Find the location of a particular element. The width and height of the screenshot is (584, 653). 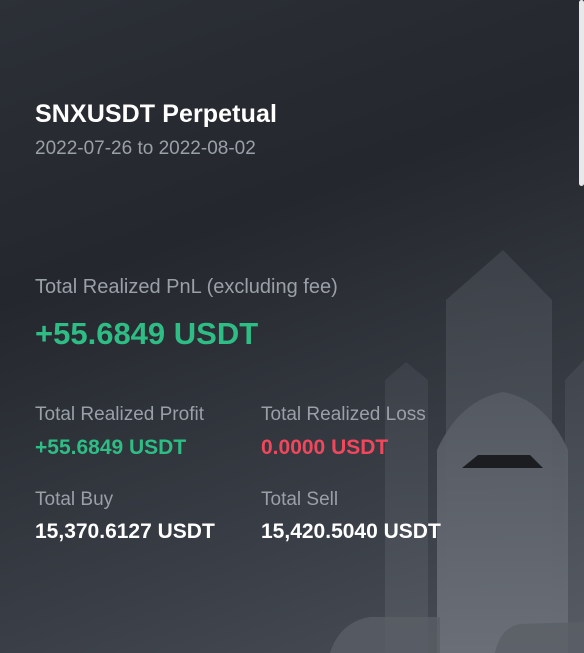

total-buy-label: Total Buy is located at coordinates (74, 499).